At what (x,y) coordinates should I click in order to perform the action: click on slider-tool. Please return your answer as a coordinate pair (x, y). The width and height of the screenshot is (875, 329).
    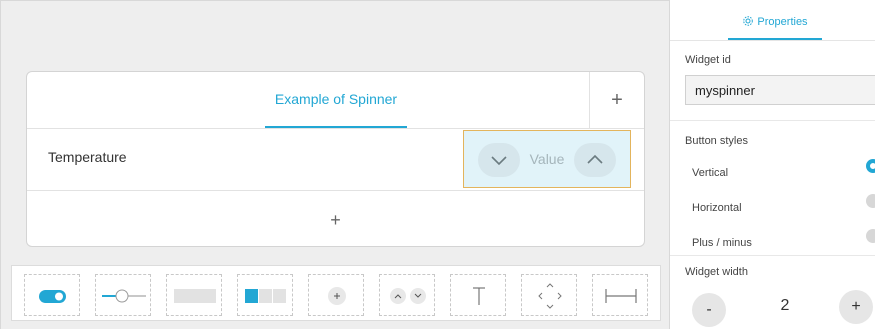
    Looking at the image, I should click on (123, 295).